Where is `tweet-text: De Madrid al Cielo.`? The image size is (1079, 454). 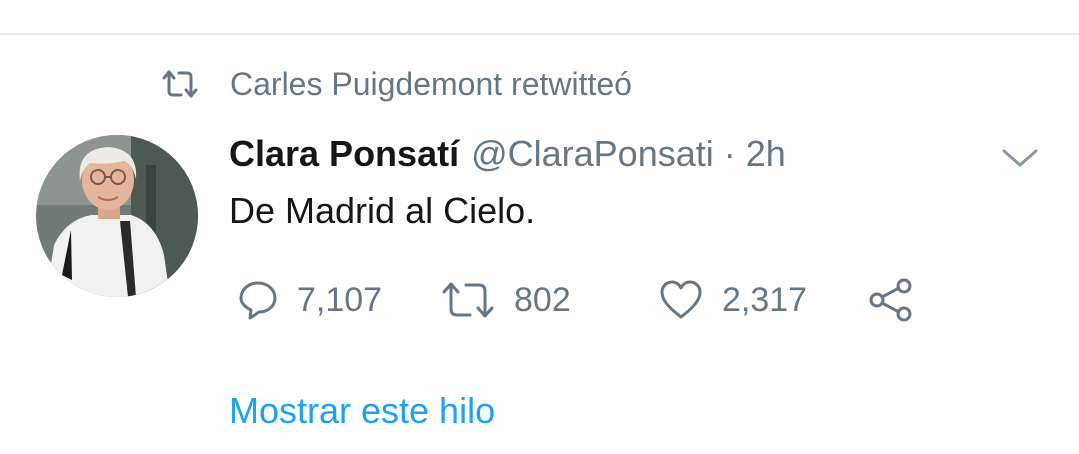
tweet-text: De Madrid al Cielo. is located at coordinates (382, 210).